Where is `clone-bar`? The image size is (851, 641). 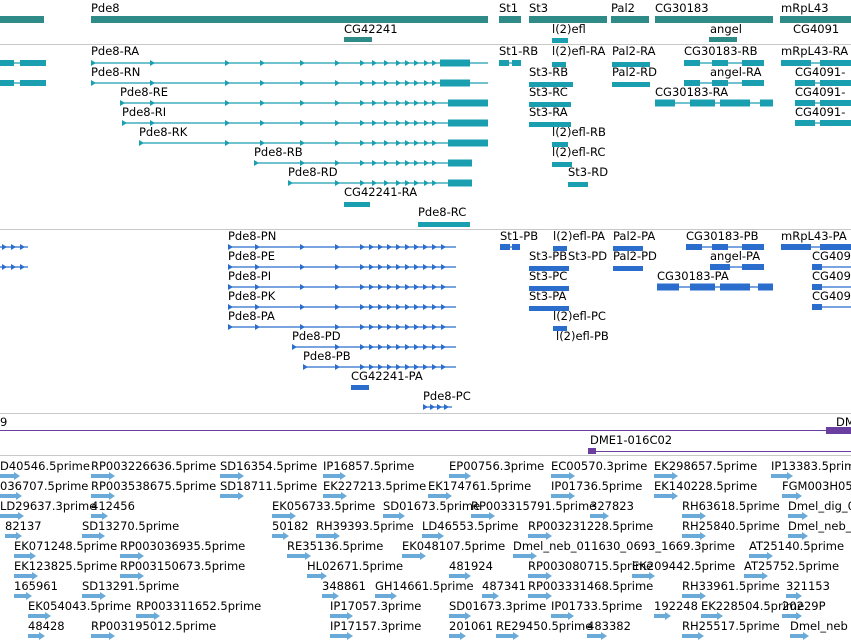
clone-bar is located at coordinates (592, 451).